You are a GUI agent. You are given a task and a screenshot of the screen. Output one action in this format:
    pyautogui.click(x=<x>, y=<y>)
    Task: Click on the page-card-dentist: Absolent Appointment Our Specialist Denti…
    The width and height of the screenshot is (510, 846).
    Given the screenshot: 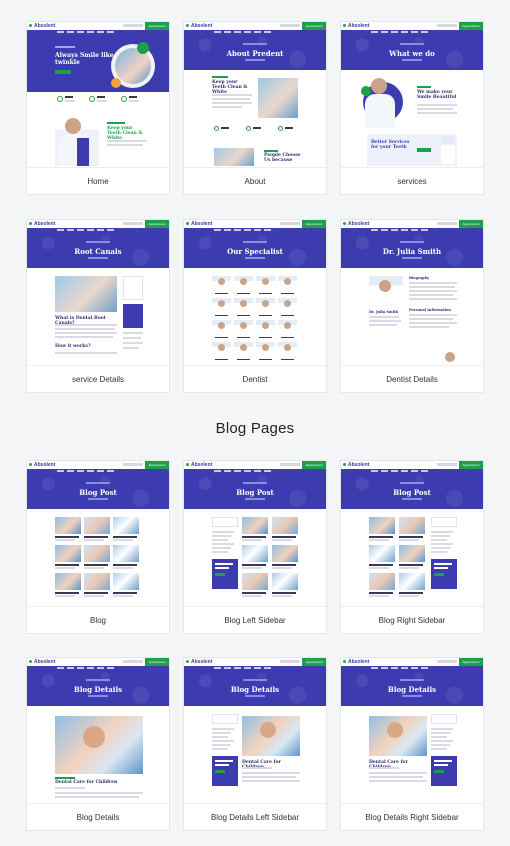 What is the action you would take?
    pyautogui.click(x=255, y=306)
    